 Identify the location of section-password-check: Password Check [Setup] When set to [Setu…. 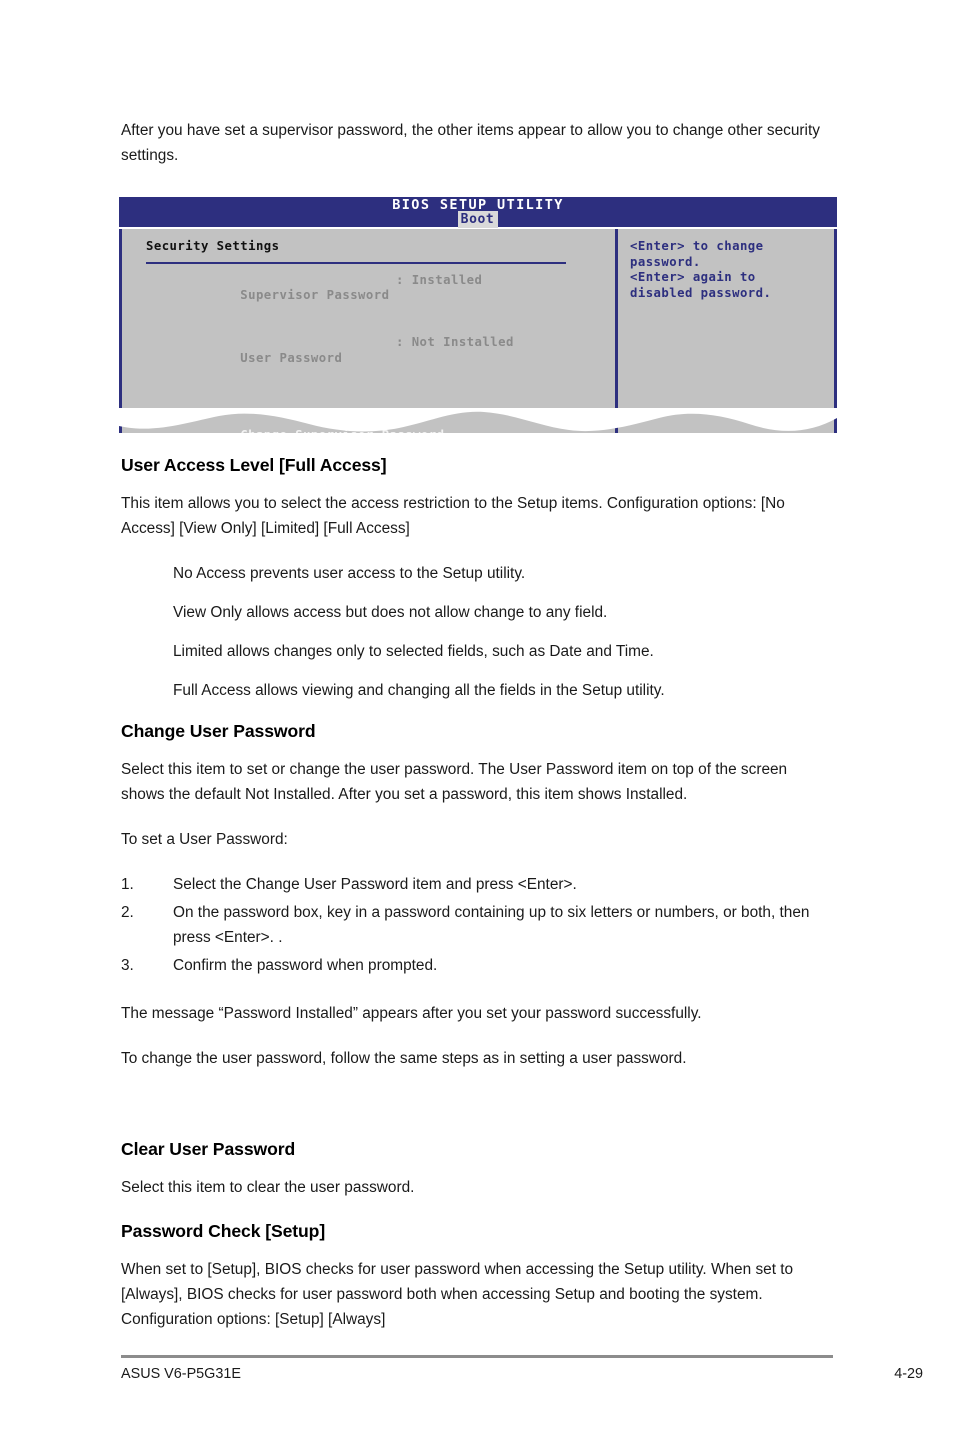
(477, 1275).